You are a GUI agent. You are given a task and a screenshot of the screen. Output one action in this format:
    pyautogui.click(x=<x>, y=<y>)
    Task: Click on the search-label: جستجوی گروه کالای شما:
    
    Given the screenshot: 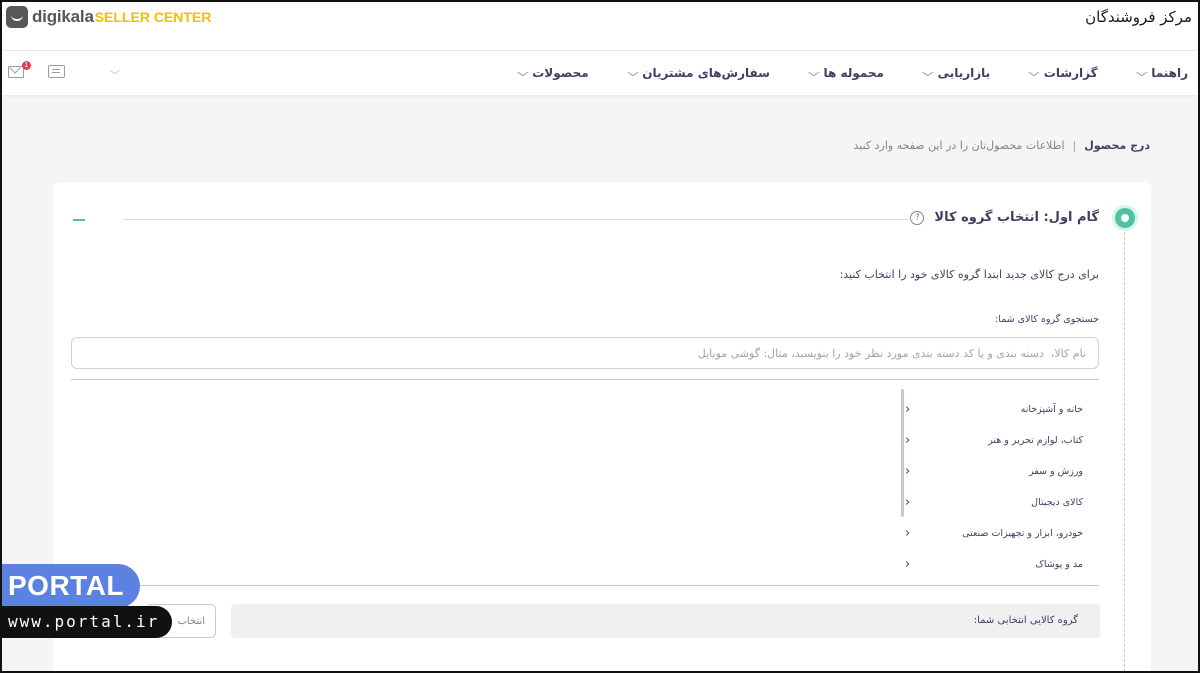 What is the action you would take?
    pyautogui.click(x=1047, y=319)
    